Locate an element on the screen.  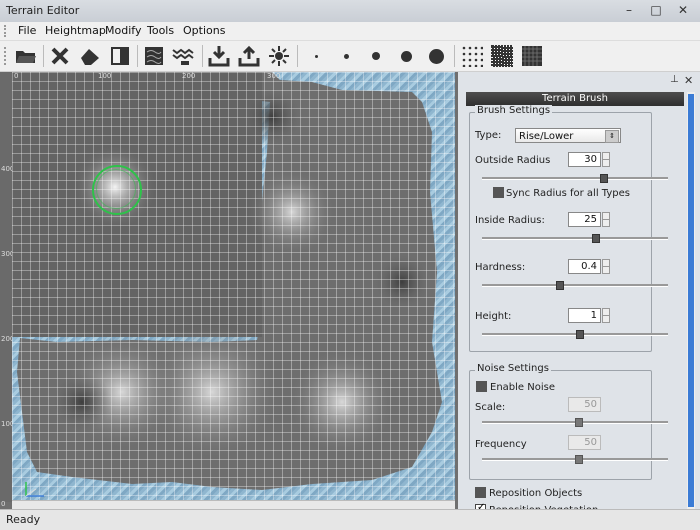
maximize-button: □ is located at coordinates (656, 10).